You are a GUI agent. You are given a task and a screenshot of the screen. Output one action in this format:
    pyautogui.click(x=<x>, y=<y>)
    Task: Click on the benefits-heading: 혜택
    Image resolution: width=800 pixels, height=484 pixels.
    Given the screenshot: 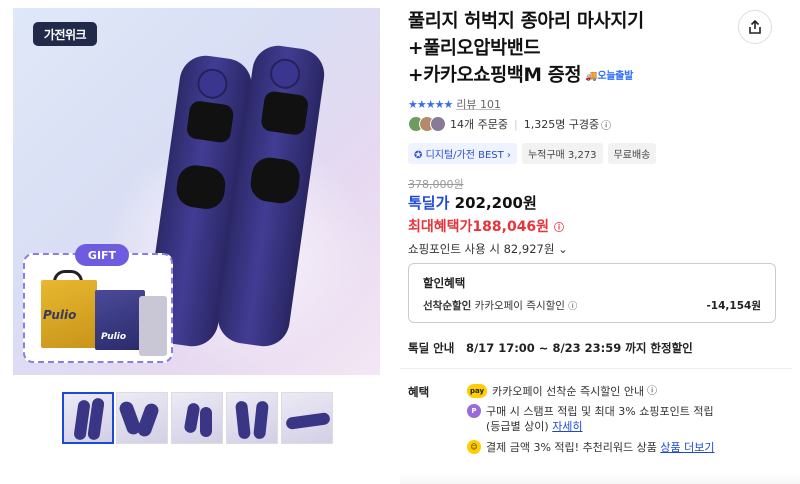 What is the action you would take?
    pyautogui.click(x=419, y=392)
    